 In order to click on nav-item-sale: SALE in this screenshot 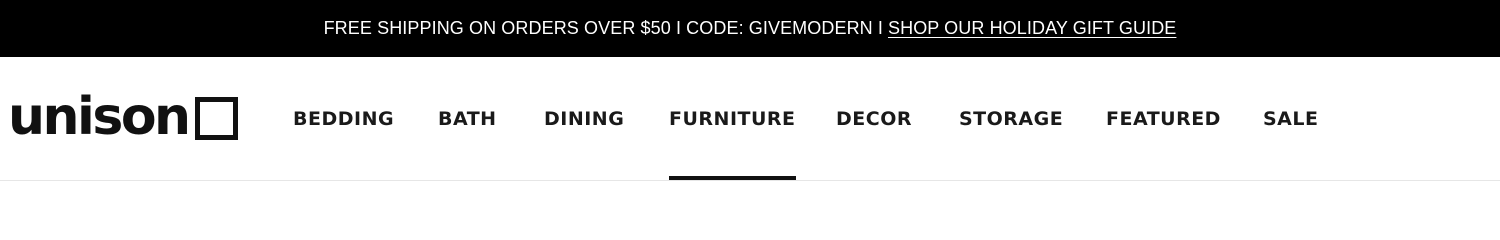, I will do `click(1290, 119)`.